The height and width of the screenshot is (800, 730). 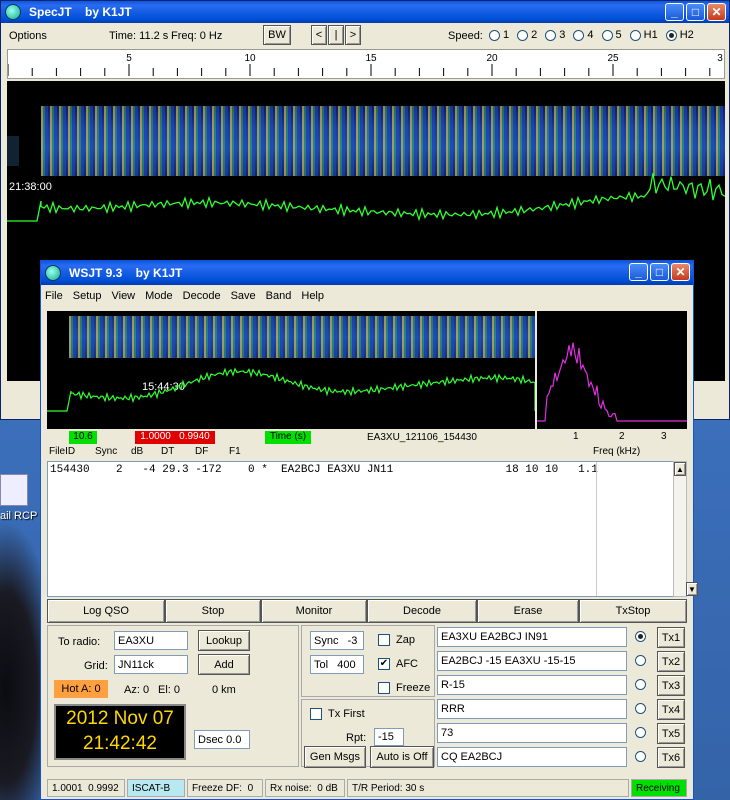 What do you see at coordinates (14, 490) in the screenshot?
I see `document-icon` at bounding box center [14, 490].